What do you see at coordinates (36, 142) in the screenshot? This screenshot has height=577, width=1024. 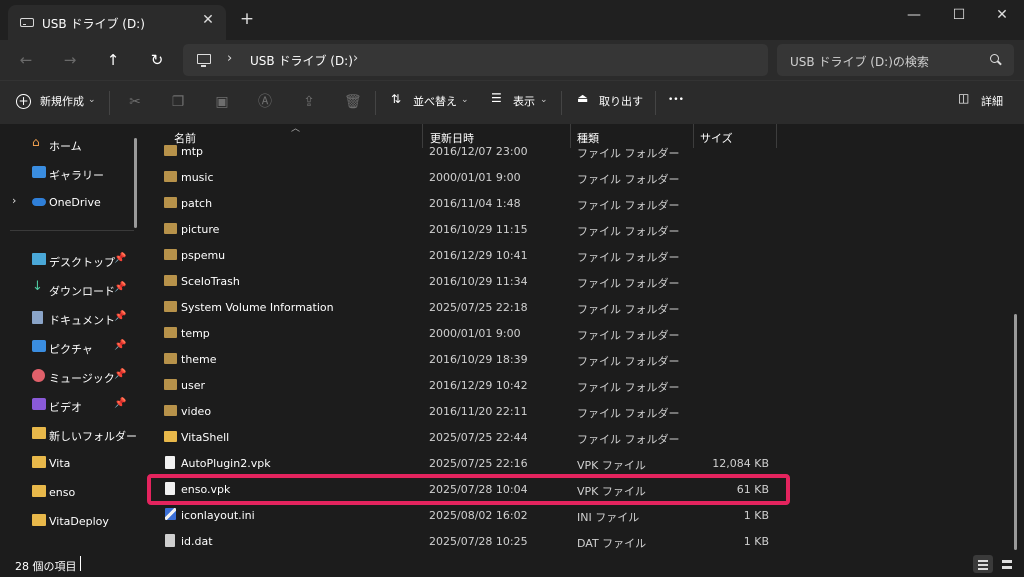 I see `home-icon: ⌂` at bounding box center [36, 142].